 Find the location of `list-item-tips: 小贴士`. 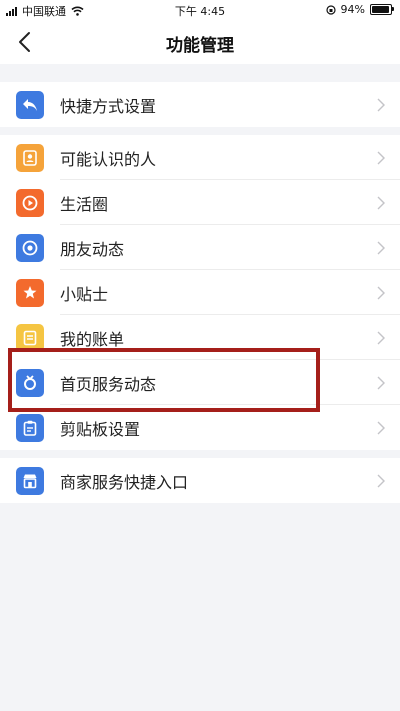

list-item-tips: 小贴士 is located at coordinates (200, 292).